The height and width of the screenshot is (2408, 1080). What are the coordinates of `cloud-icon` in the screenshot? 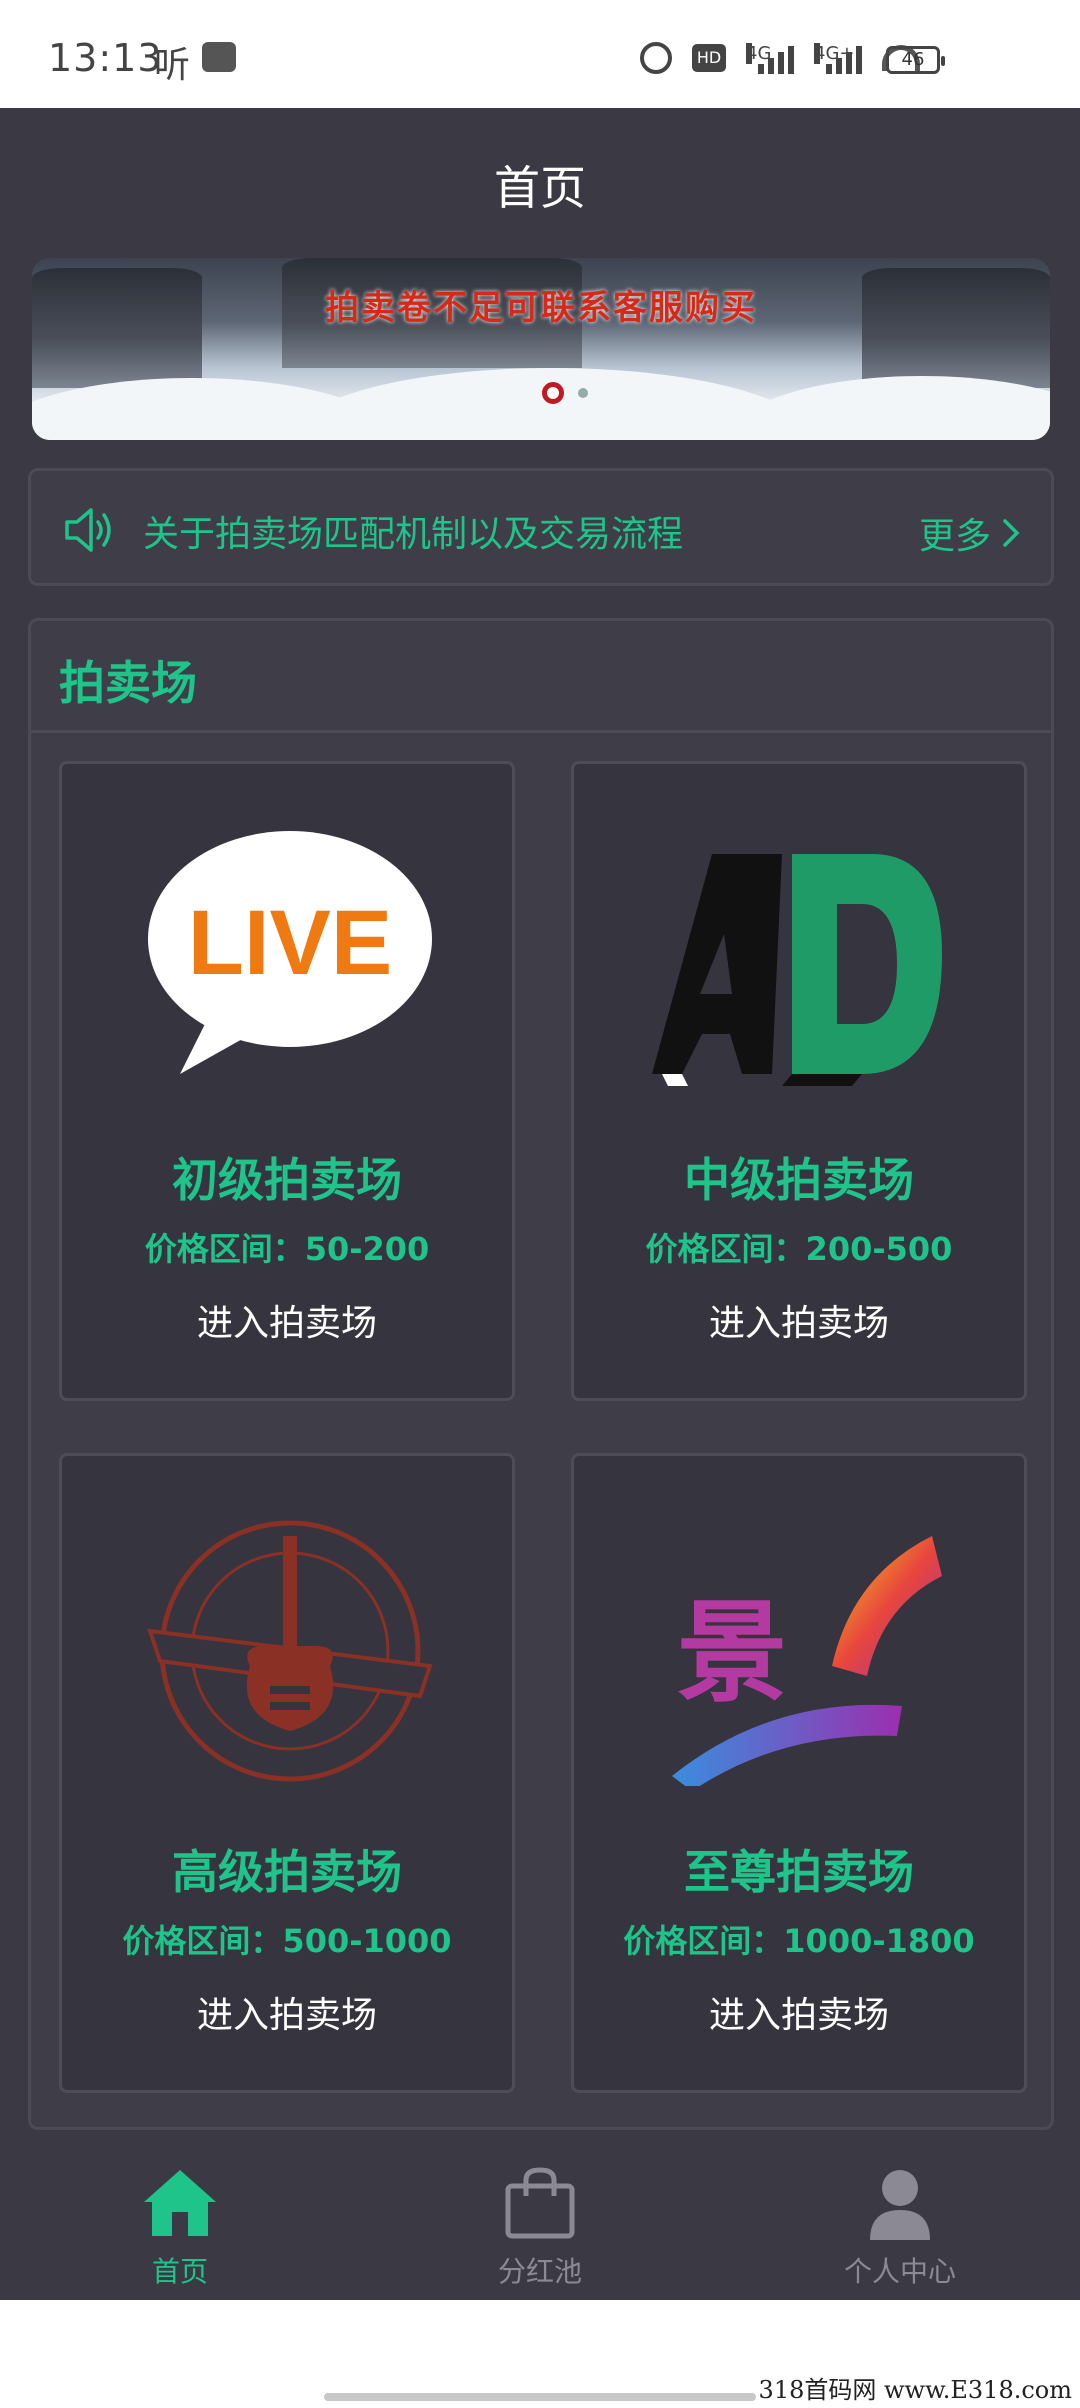 It's located at (219, 57).